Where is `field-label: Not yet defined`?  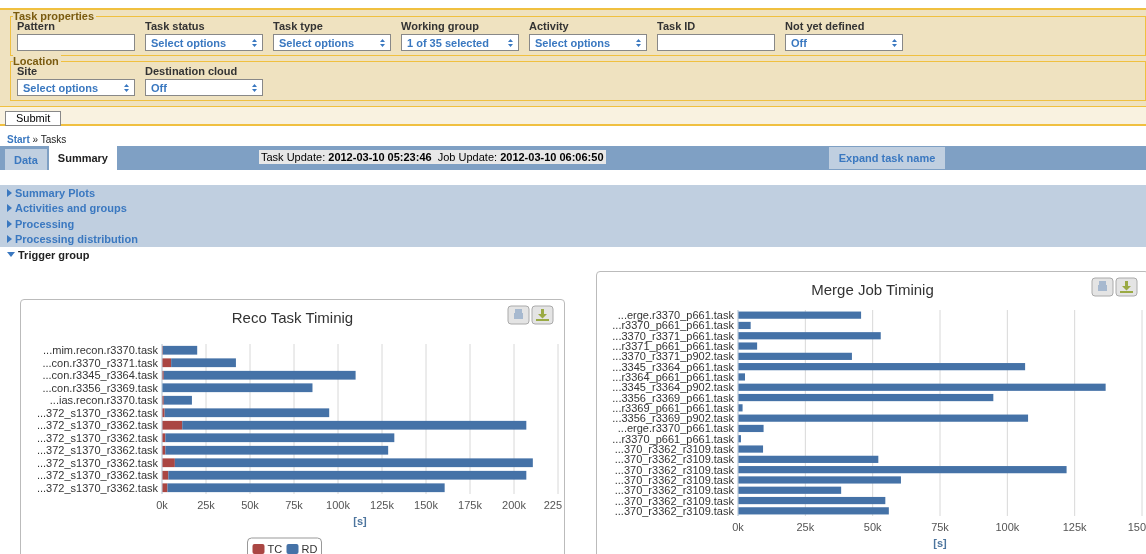 field-label: Not yet defined is located at coordinates (825, 26).